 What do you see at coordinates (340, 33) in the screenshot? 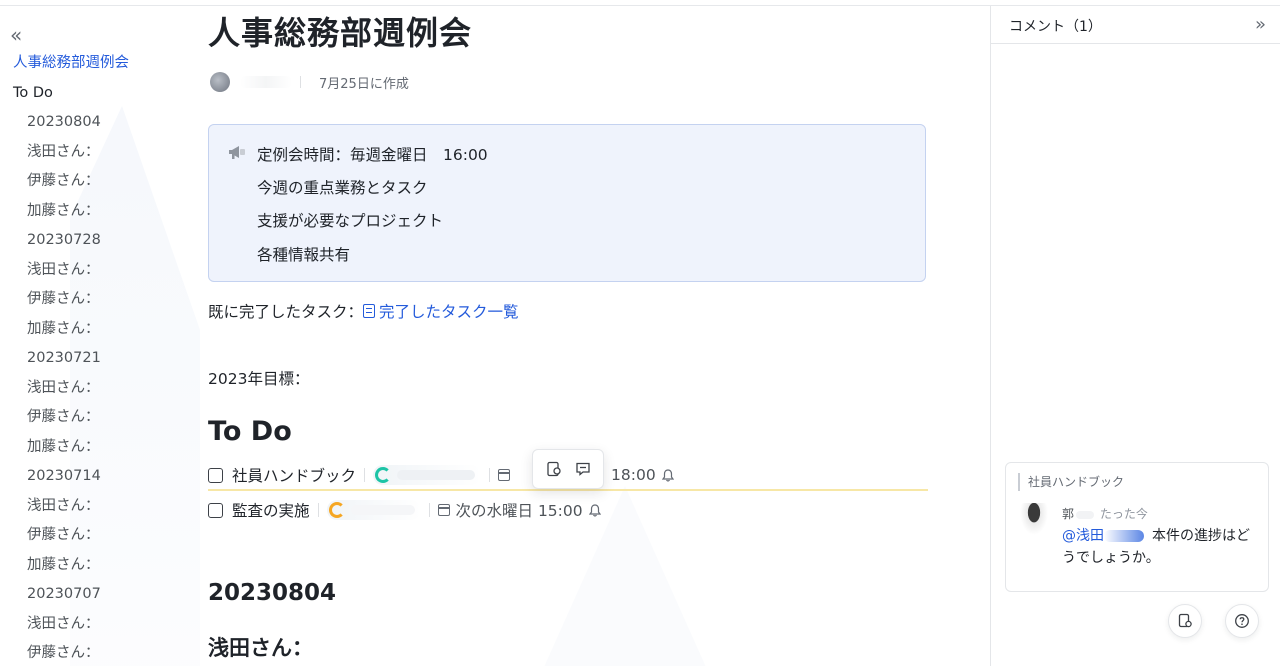
I see `page-title: 人事総務部週例会` at bounding box center [340, 33].